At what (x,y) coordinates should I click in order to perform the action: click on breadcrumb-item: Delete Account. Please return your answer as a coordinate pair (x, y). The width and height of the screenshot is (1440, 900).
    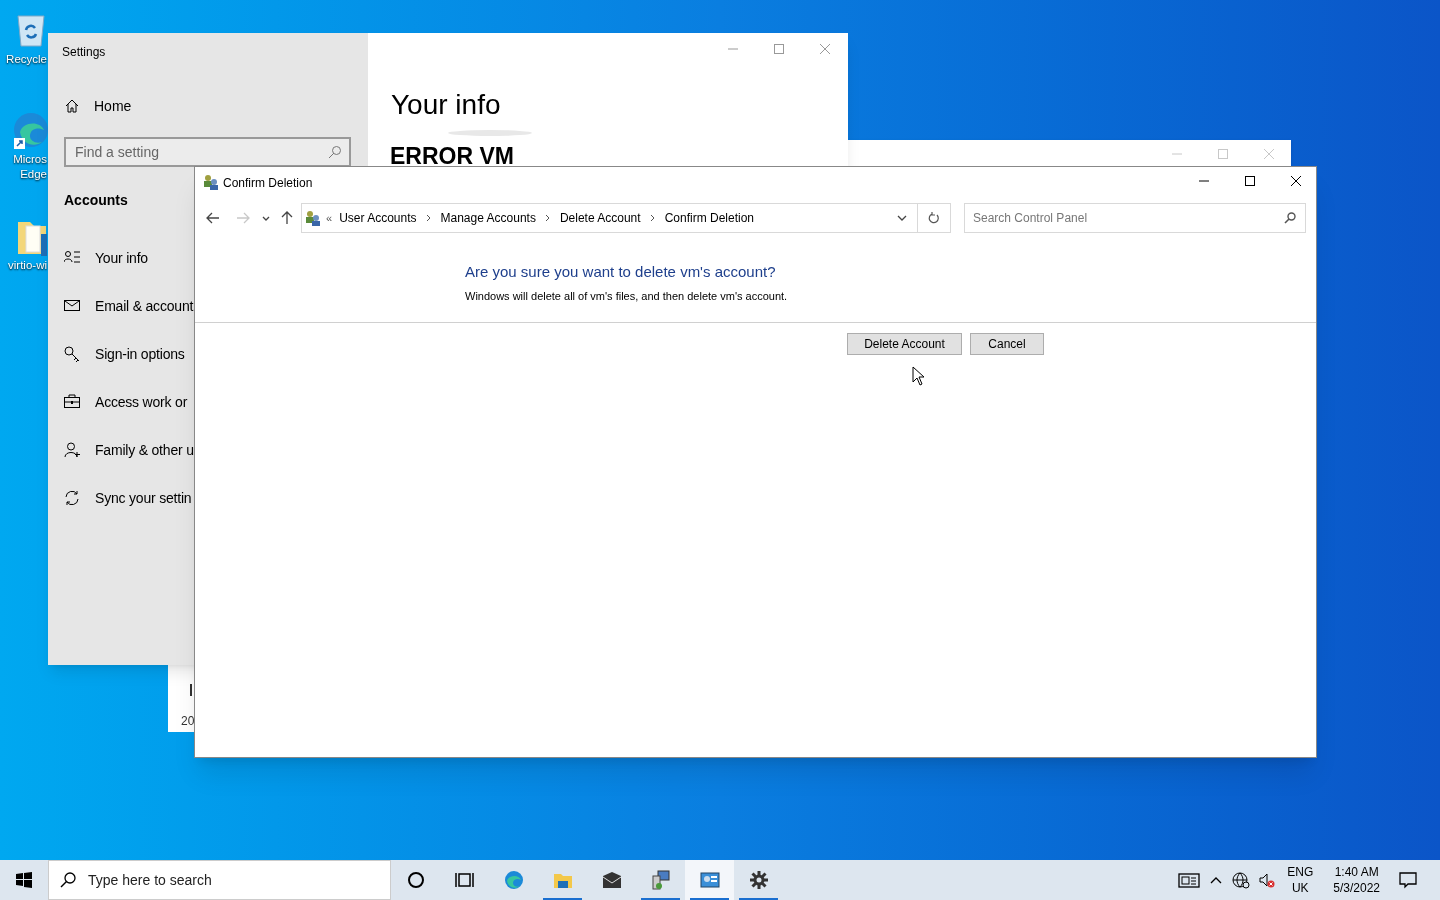
    Looking at the image, I should click on (600, 218).